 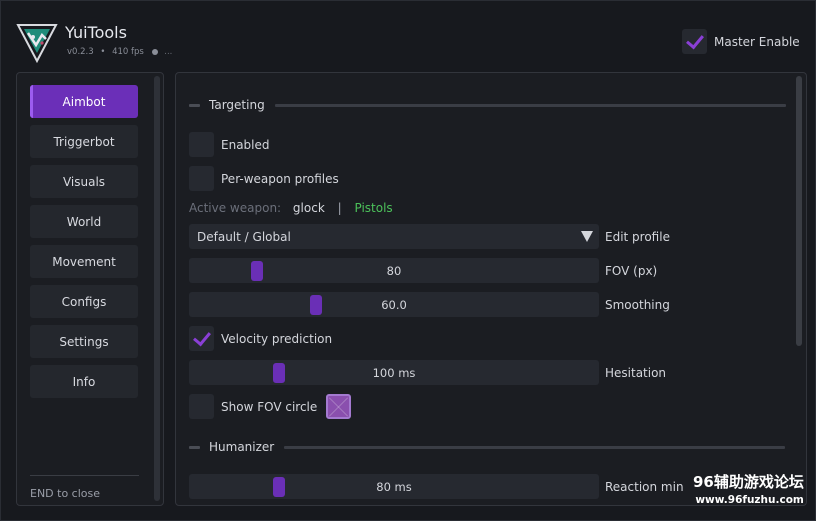 I want to click on sidebar-item-visuals: Visuals, so click(x=84, y=181).